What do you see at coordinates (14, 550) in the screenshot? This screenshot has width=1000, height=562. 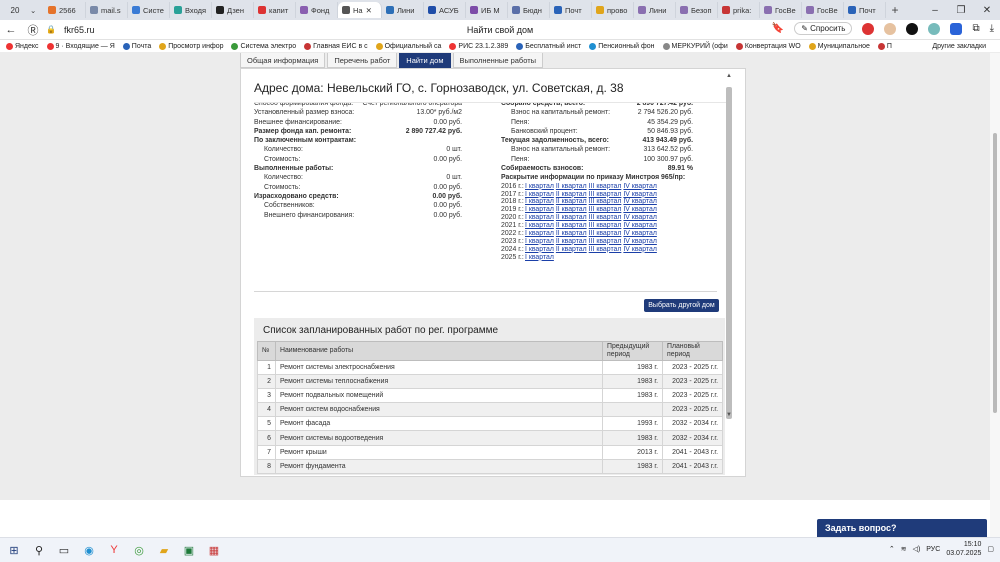 I see `windows-start-icon: ⊞` at bounding box center [14, 550].